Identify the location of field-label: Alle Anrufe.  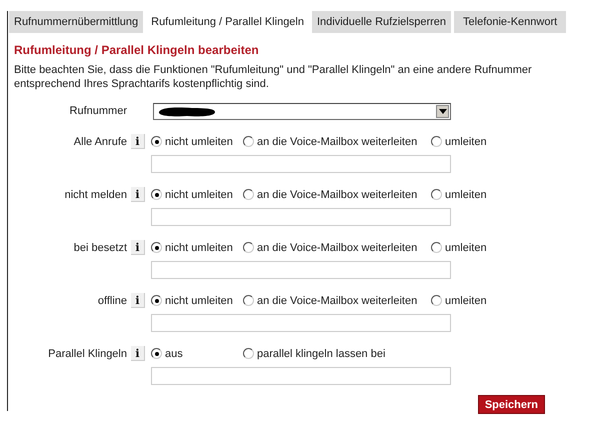
(99, 141).